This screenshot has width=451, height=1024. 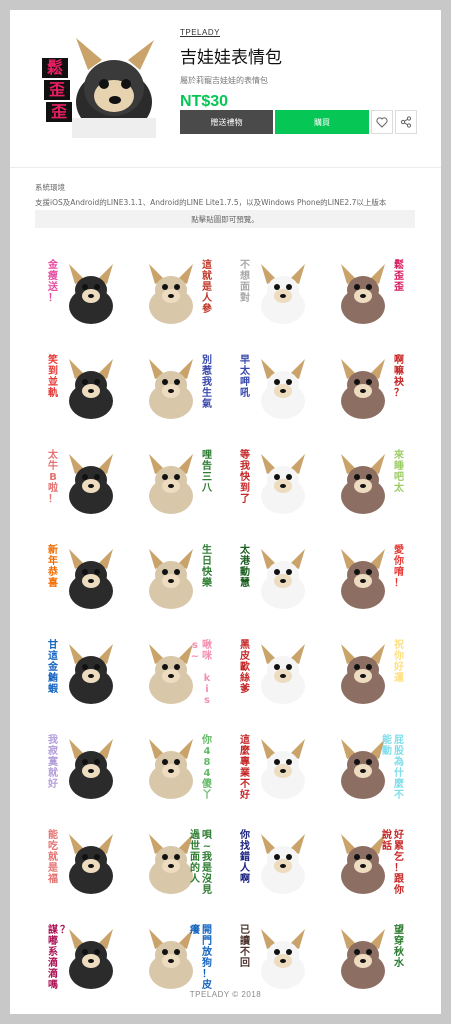 What do you see at coordinates (245, 856) in the screenshot?
I see `sticker-caption: 你找錯人啊` at bounding box center [245, 856].